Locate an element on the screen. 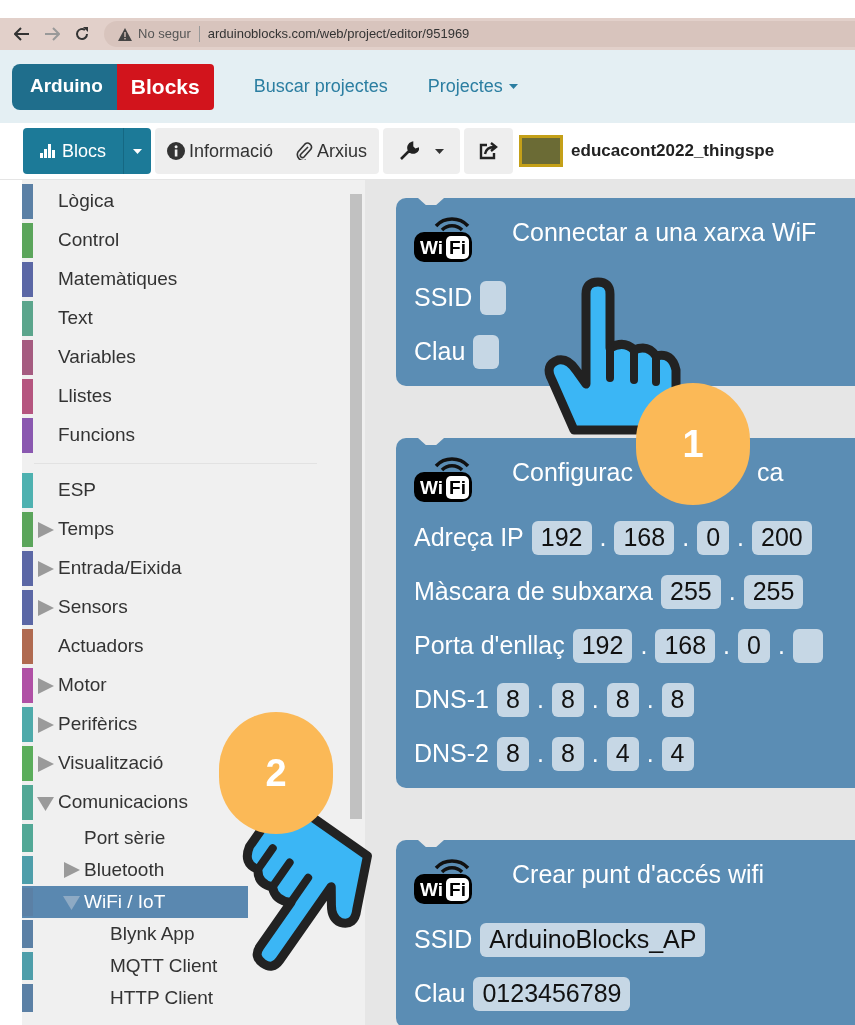 The height and width of the screenshot is (1025, 855). sidebar-item: Entrada/Eixida is located at coordinates (102, 568).